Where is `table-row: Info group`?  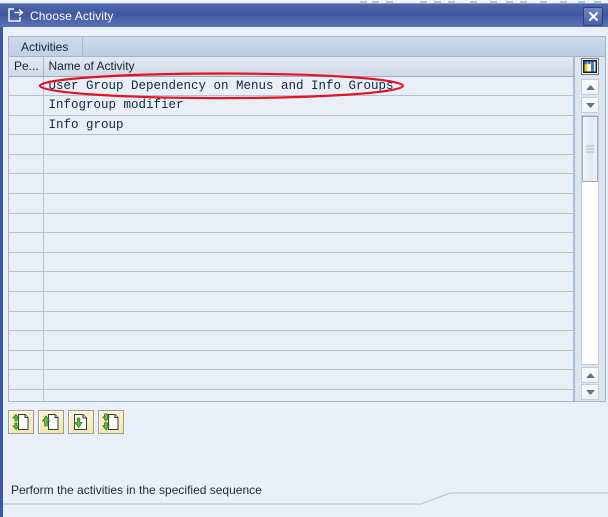
table-row: Info group is located at coordinates (291, 125).